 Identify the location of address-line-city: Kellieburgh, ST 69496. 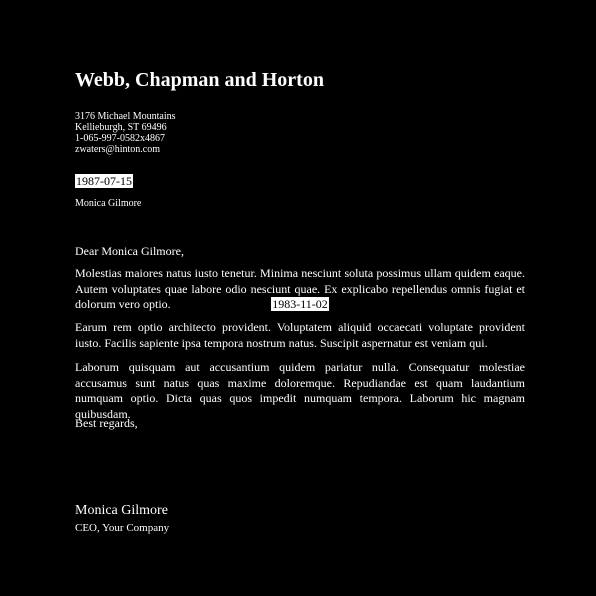
(121, 127).